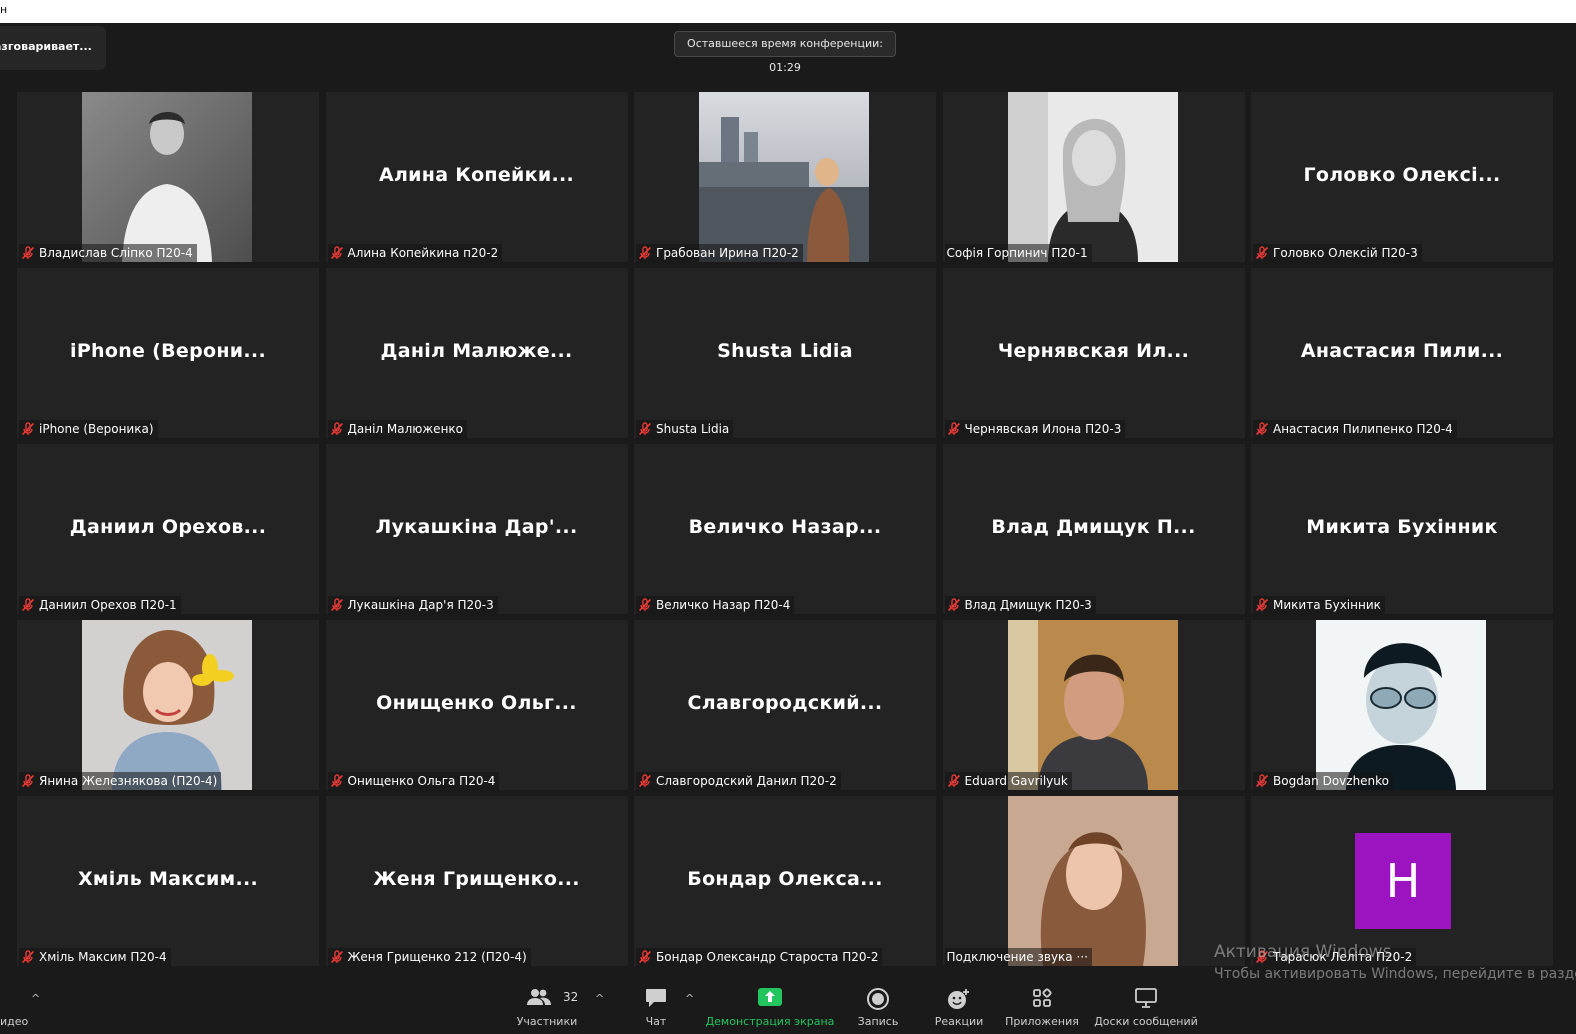 The height and width of the screenshot is (1034, 1576). Describe the element at coordinates (785, 529) in the screenshot. I see `participant-tile: Величко Назар... Величко Назар П20-4` at that location.